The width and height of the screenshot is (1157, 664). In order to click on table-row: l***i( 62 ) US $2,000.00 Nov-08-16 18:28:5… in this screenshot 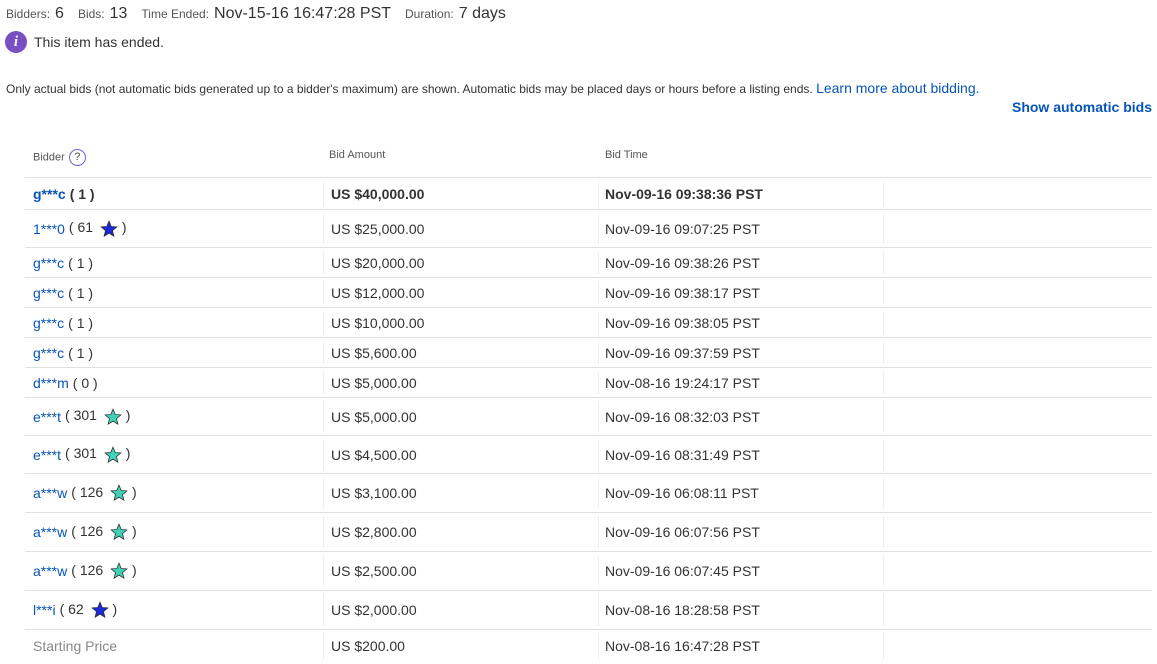, I will do `click(588, 610)`.